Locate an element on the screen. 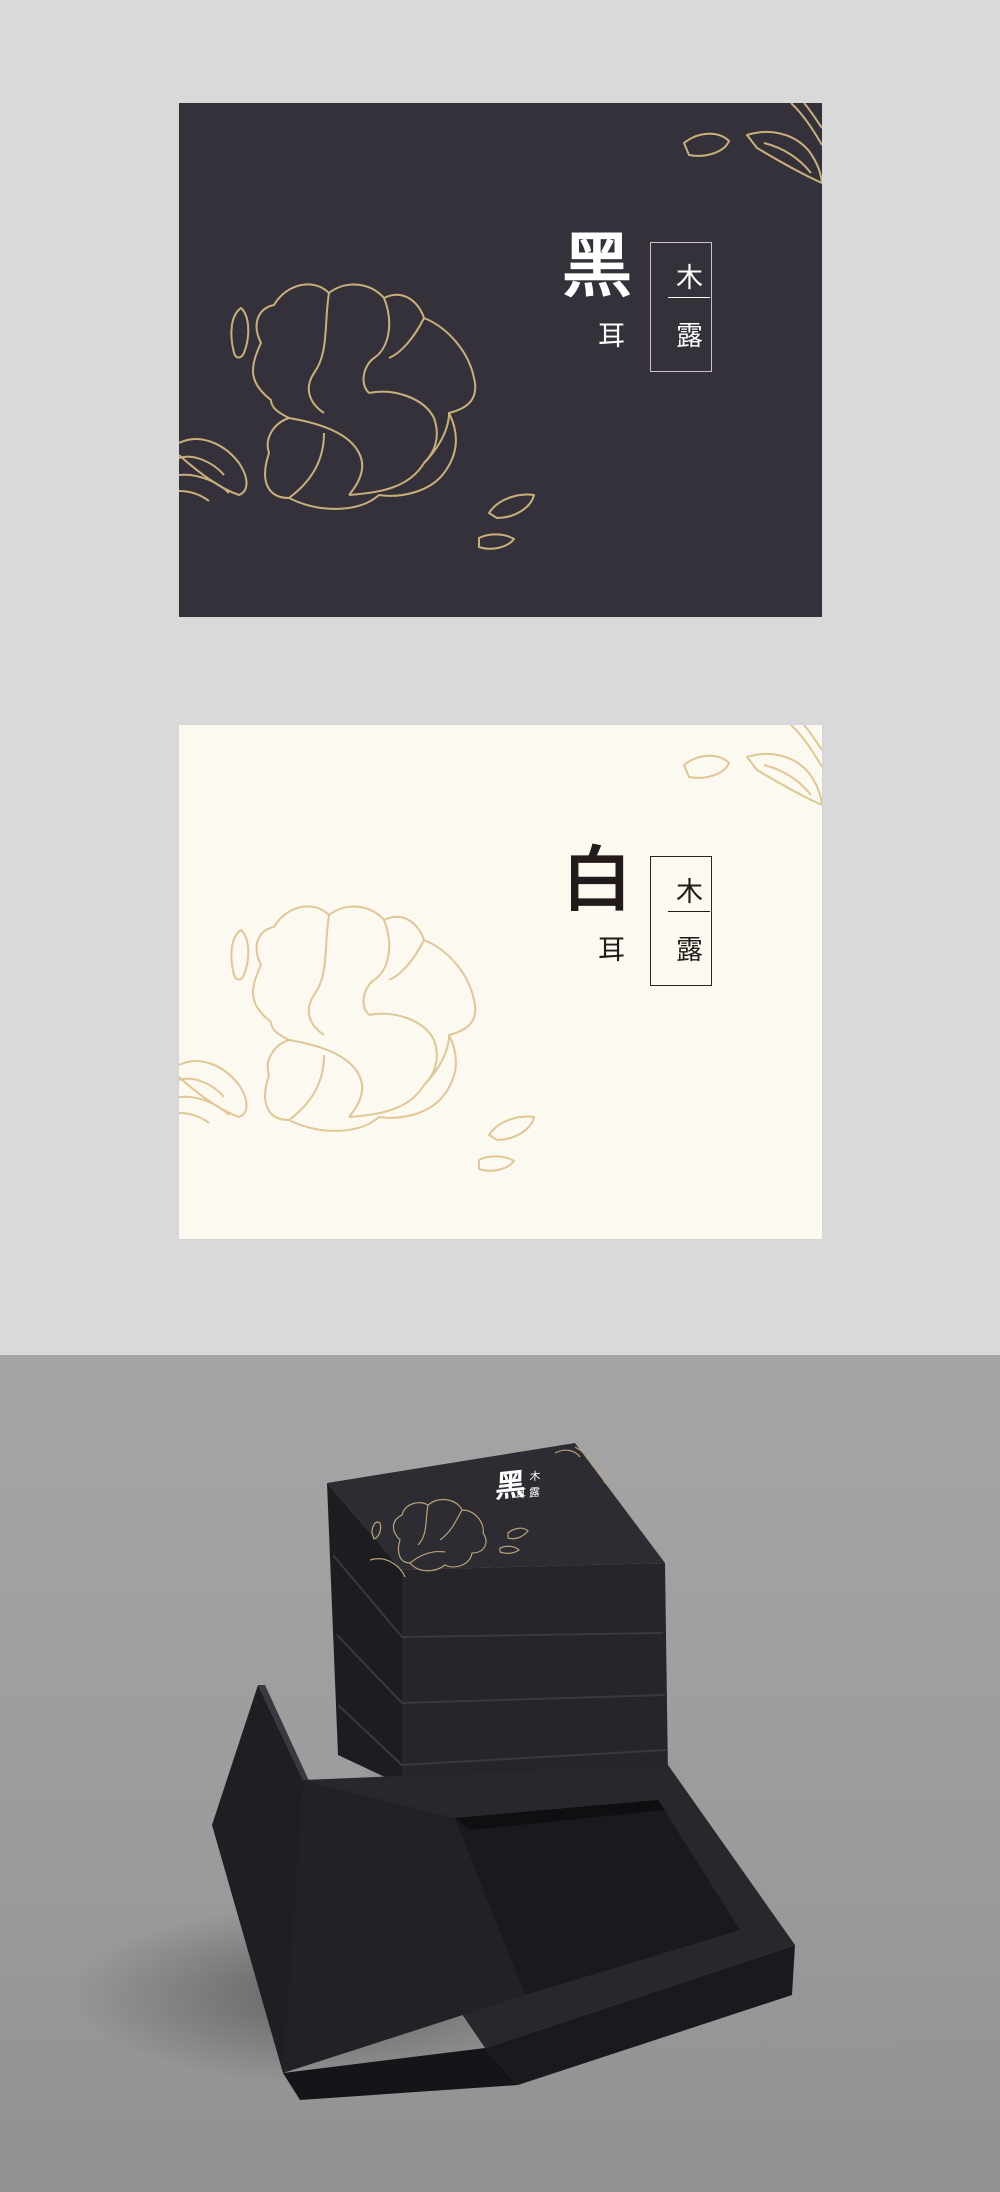 Image resolution: width=1000 pixels, height=2192 pixels. brand-logo: 白 木 耳 露 is located at coordinates (662, 927).